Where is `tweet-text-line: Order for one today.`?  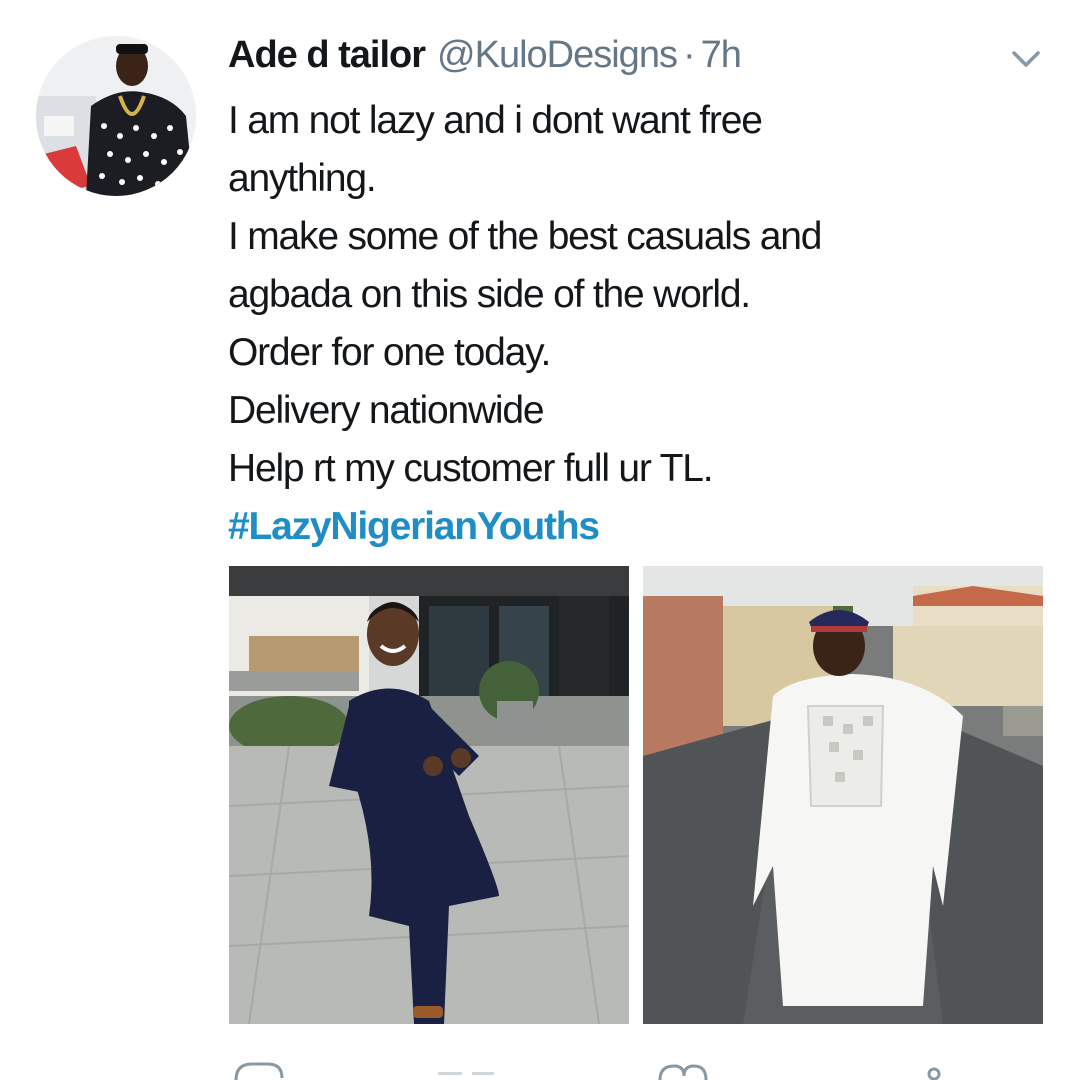 tweet-text-line: Order for one today. is located at coordinates (389, 352).